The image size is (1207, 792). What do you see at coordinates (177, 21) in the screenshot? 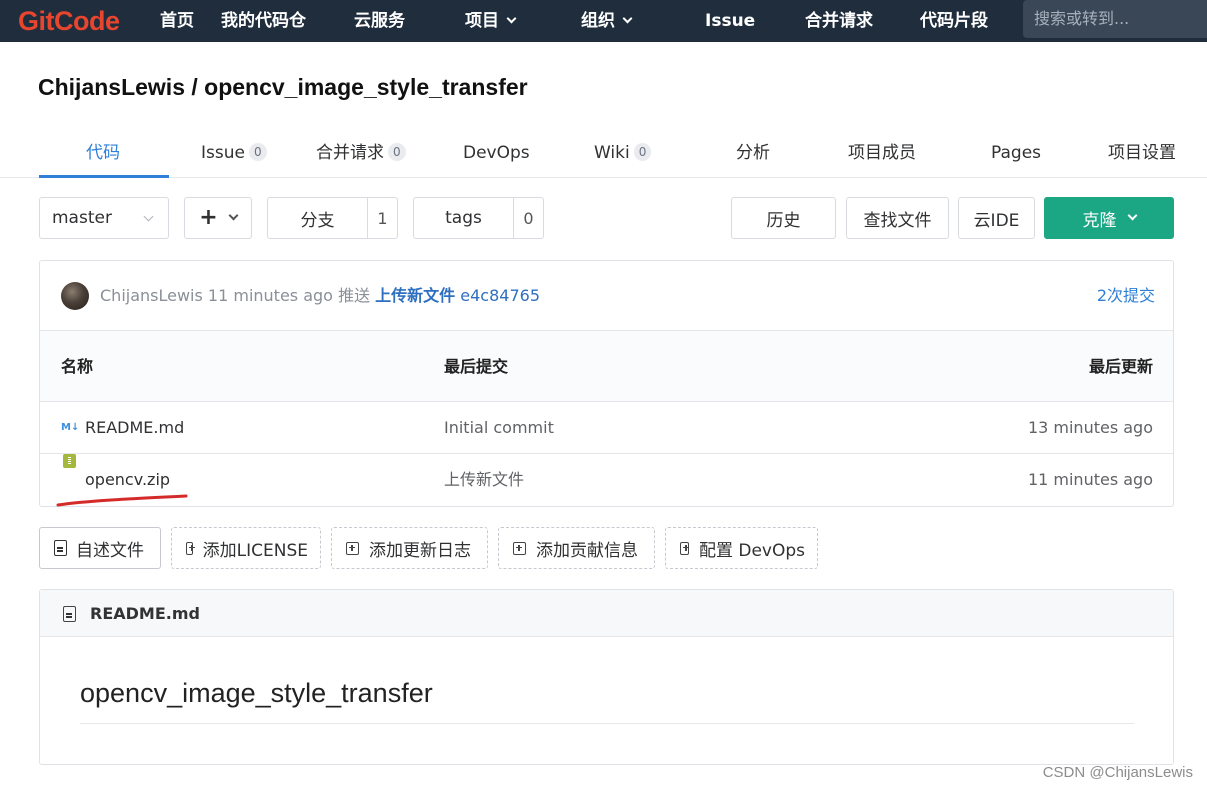
I see `nav-home: 首页` at bounding box center [177, 21].